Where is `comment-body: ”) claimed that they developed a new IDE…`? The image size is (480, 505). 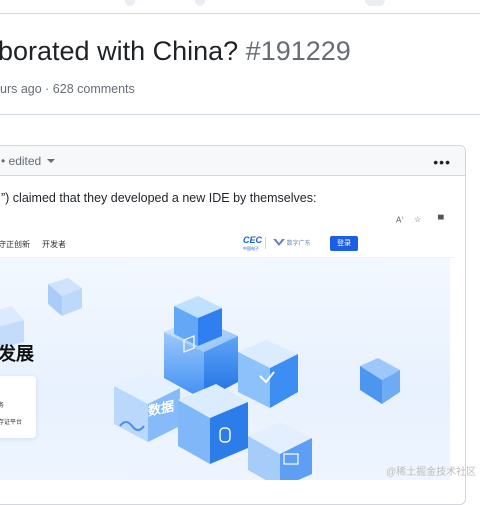
comment-body: ”) claimed that they developed a new IDE… is located at coordinates (159, 198).